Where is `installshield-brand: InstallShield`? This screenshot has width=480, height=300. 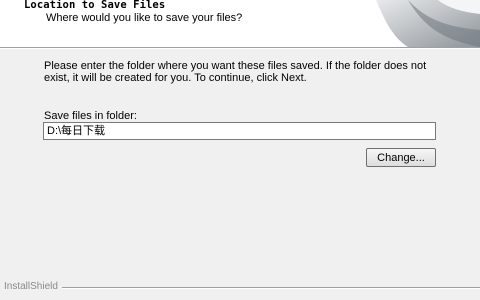
installshield-brand: InstallShield is located at coordinates (31, 286).